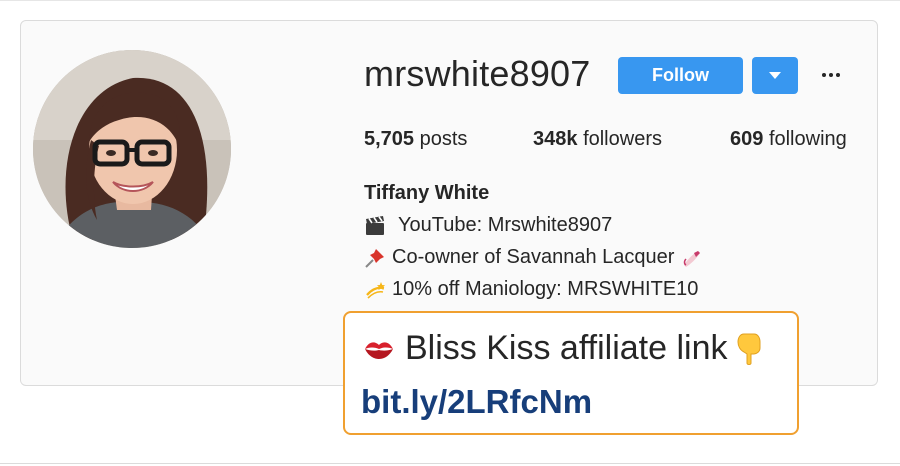  I want to click on dizzy-icon, so click(375, 290).